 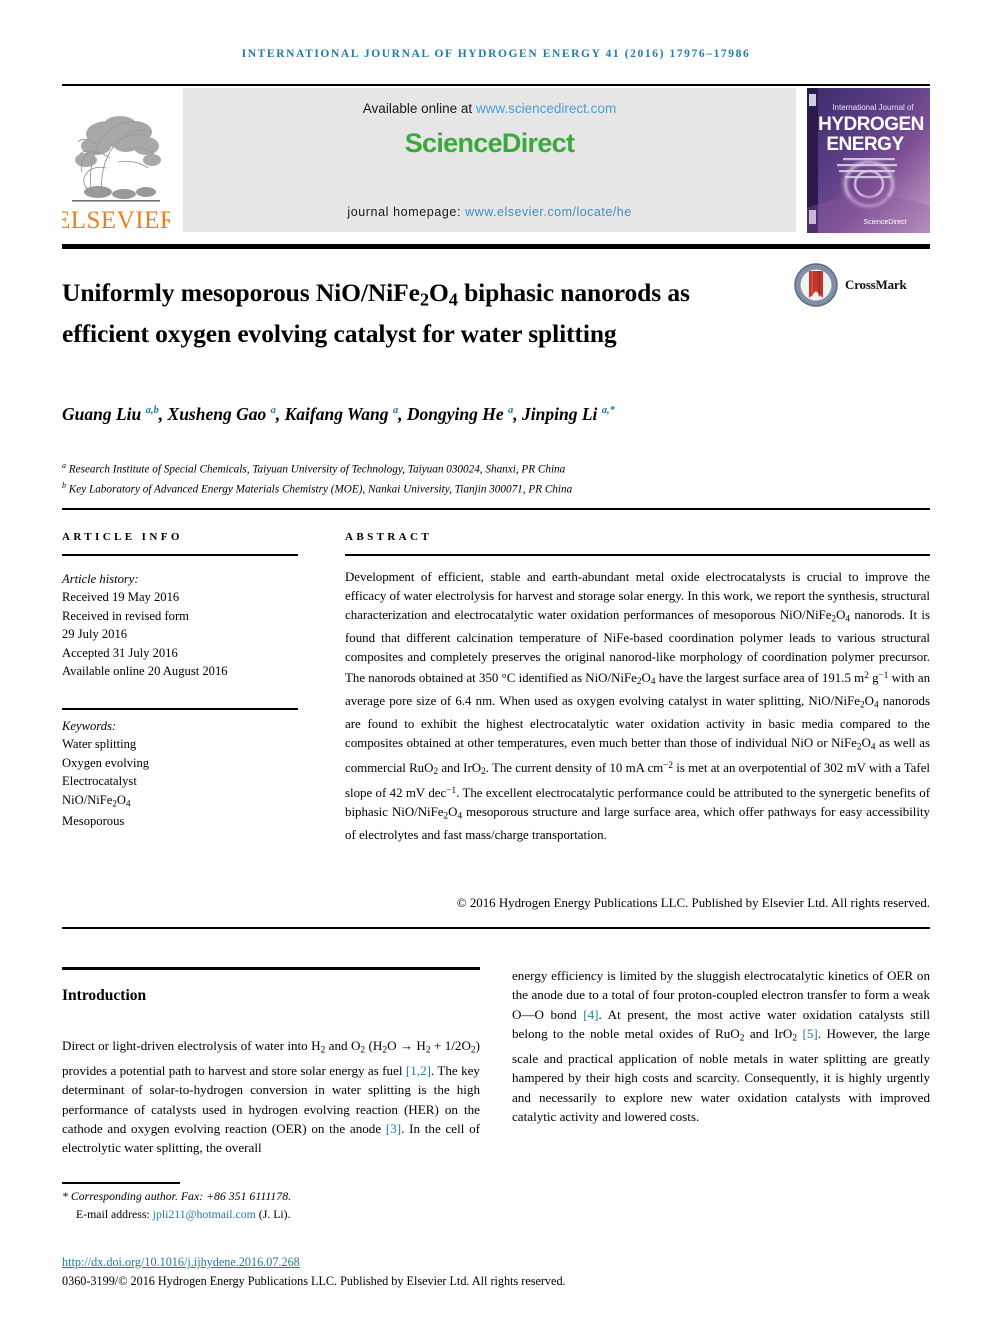 What do you see at coordinates (122, 537) in the screenshot?
I see `article-info-heading: ARTICLE INFO` at bounding box center [122, 537].